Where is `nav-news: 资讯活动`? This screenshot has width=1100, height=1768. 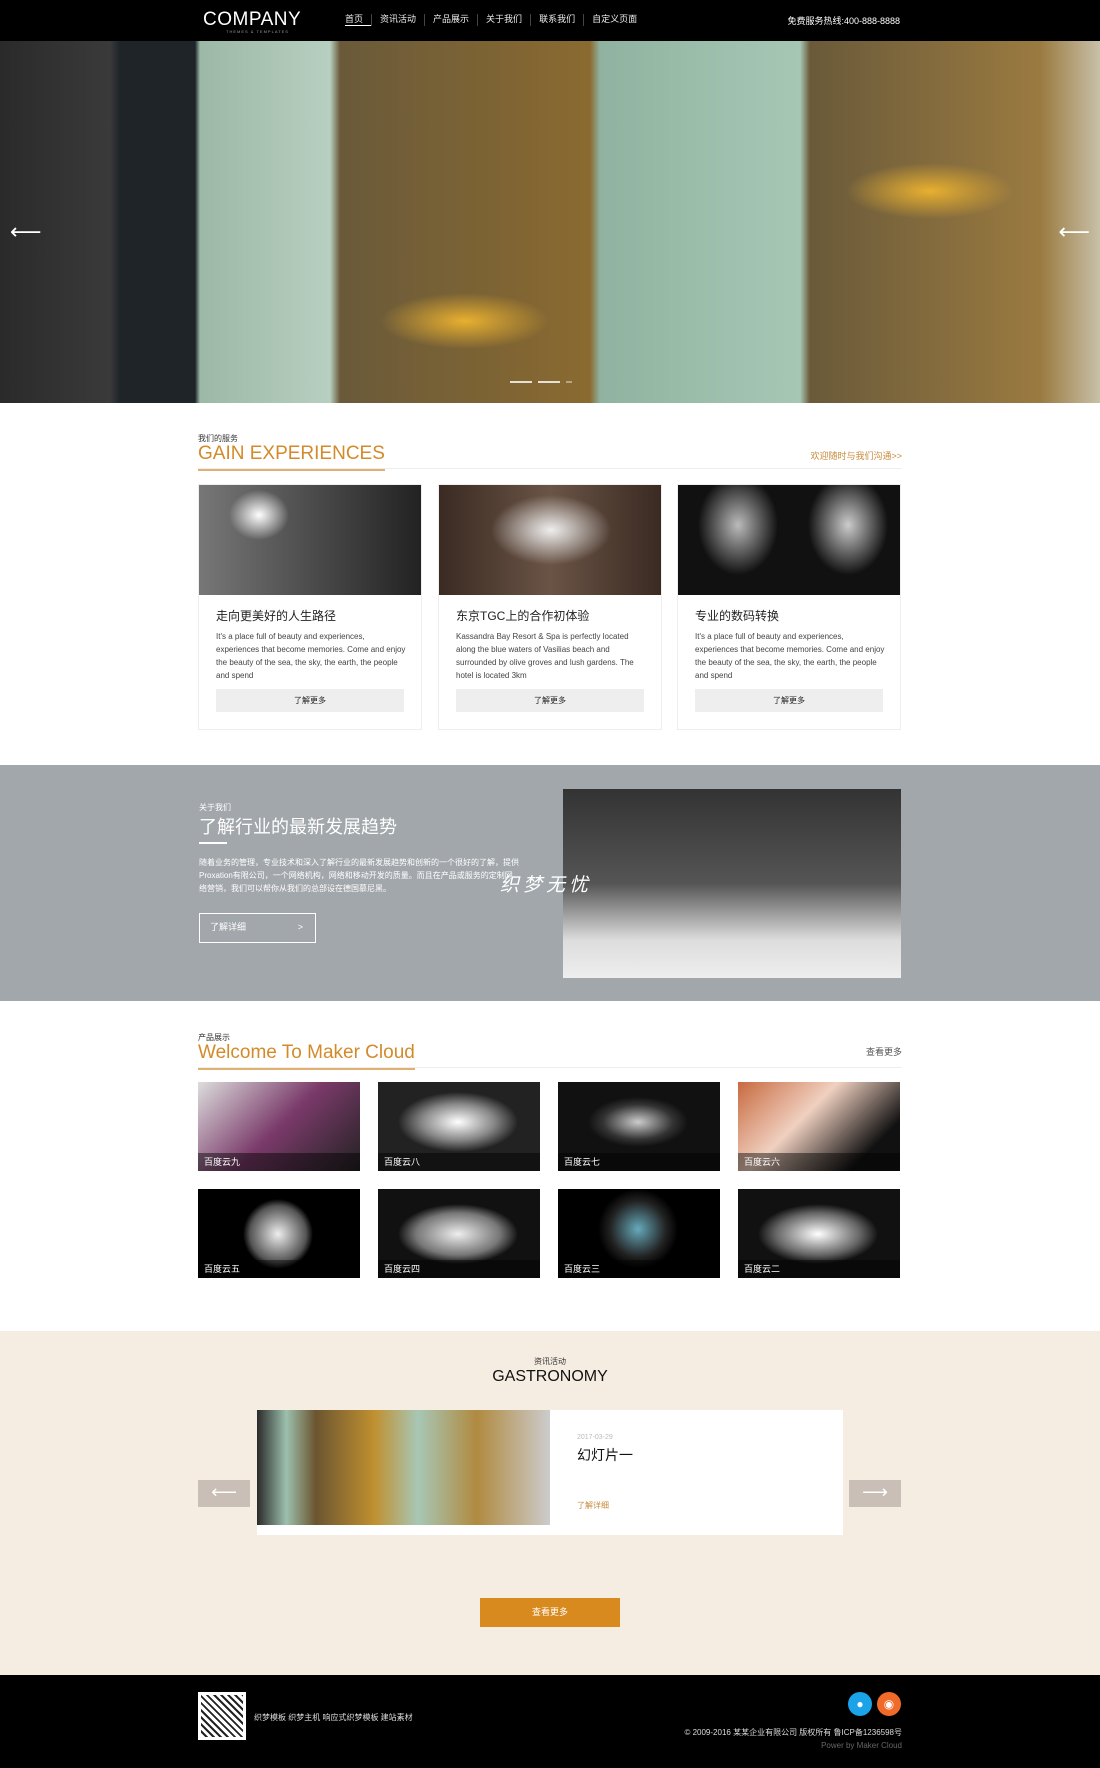
nav-news: 资讯活动 is located at coordinates (397, 20).